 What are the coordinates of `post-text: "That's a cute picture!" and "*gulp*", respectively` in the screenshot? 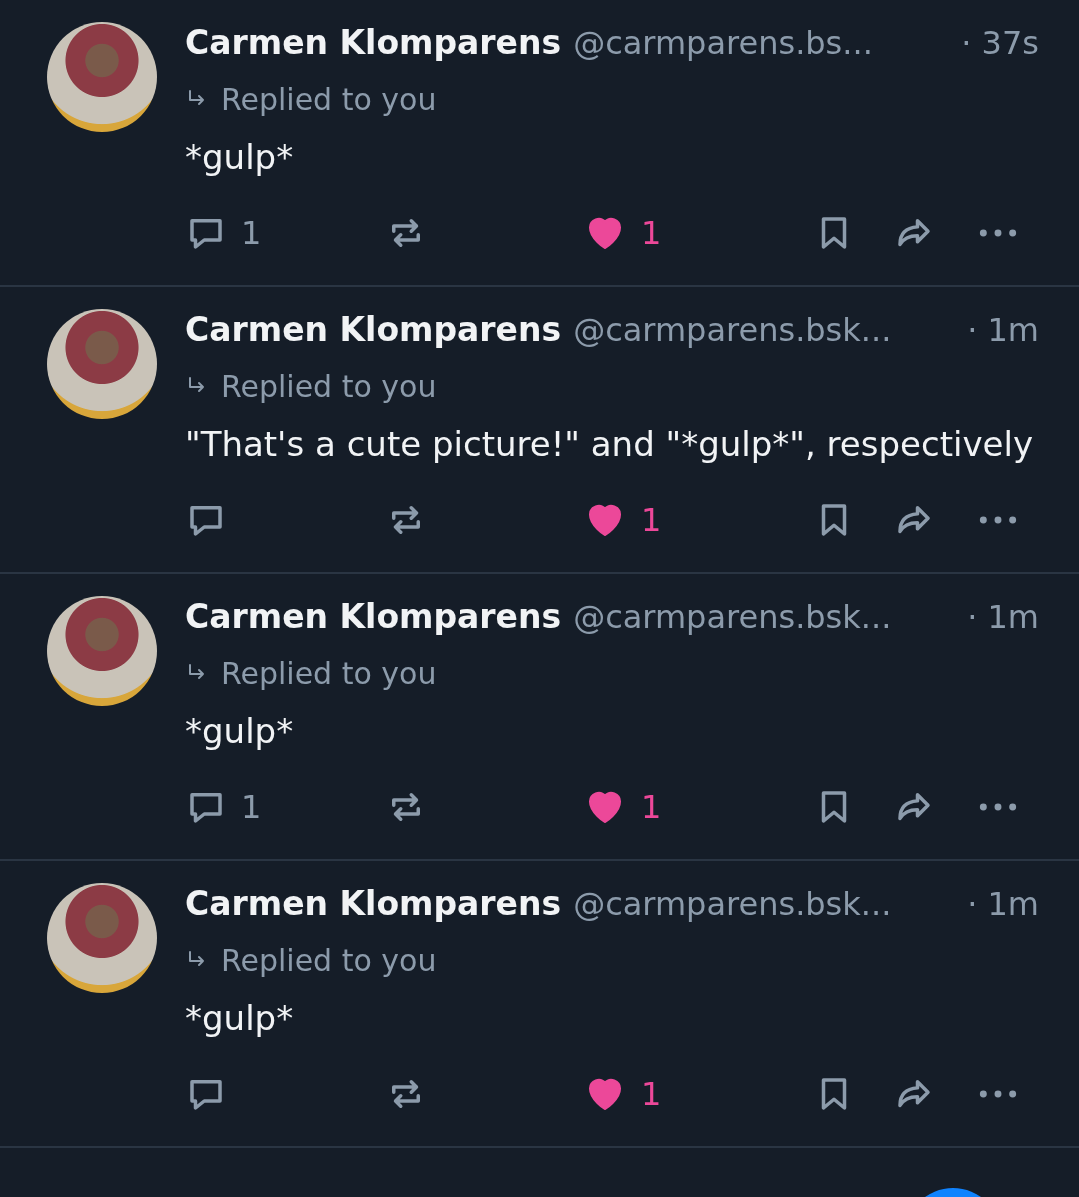 It's located at (610, 444).